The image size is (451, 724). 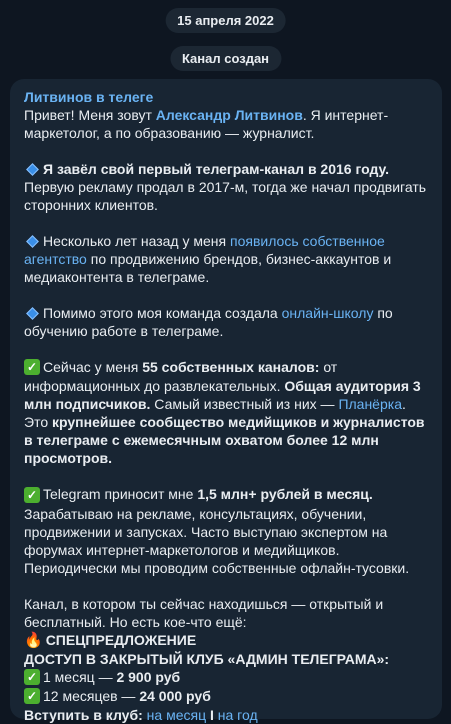 What do you see at coordinates (110, 640) in the screenshot?
I see `special-offer-heading: 🔥 СПЕЦПРЕДЛОЖЕНИЕ` at bounding box center [110, 640].